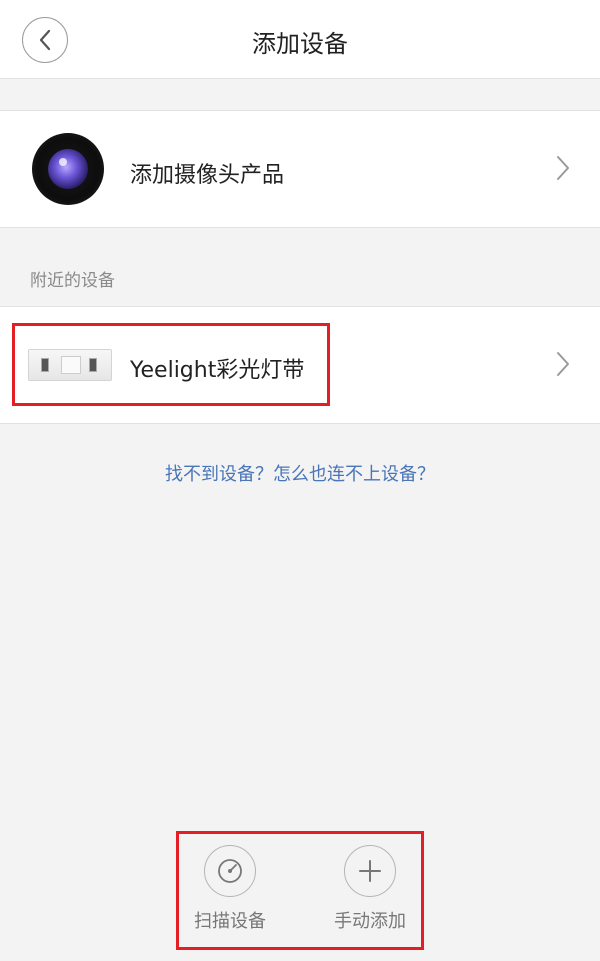 The image size is (600, 961). What do you see at coordinates (207, 175) in the screenshot?
I see `add-camera-label: 添加摄像头产品` at bounding box center [207, 175].